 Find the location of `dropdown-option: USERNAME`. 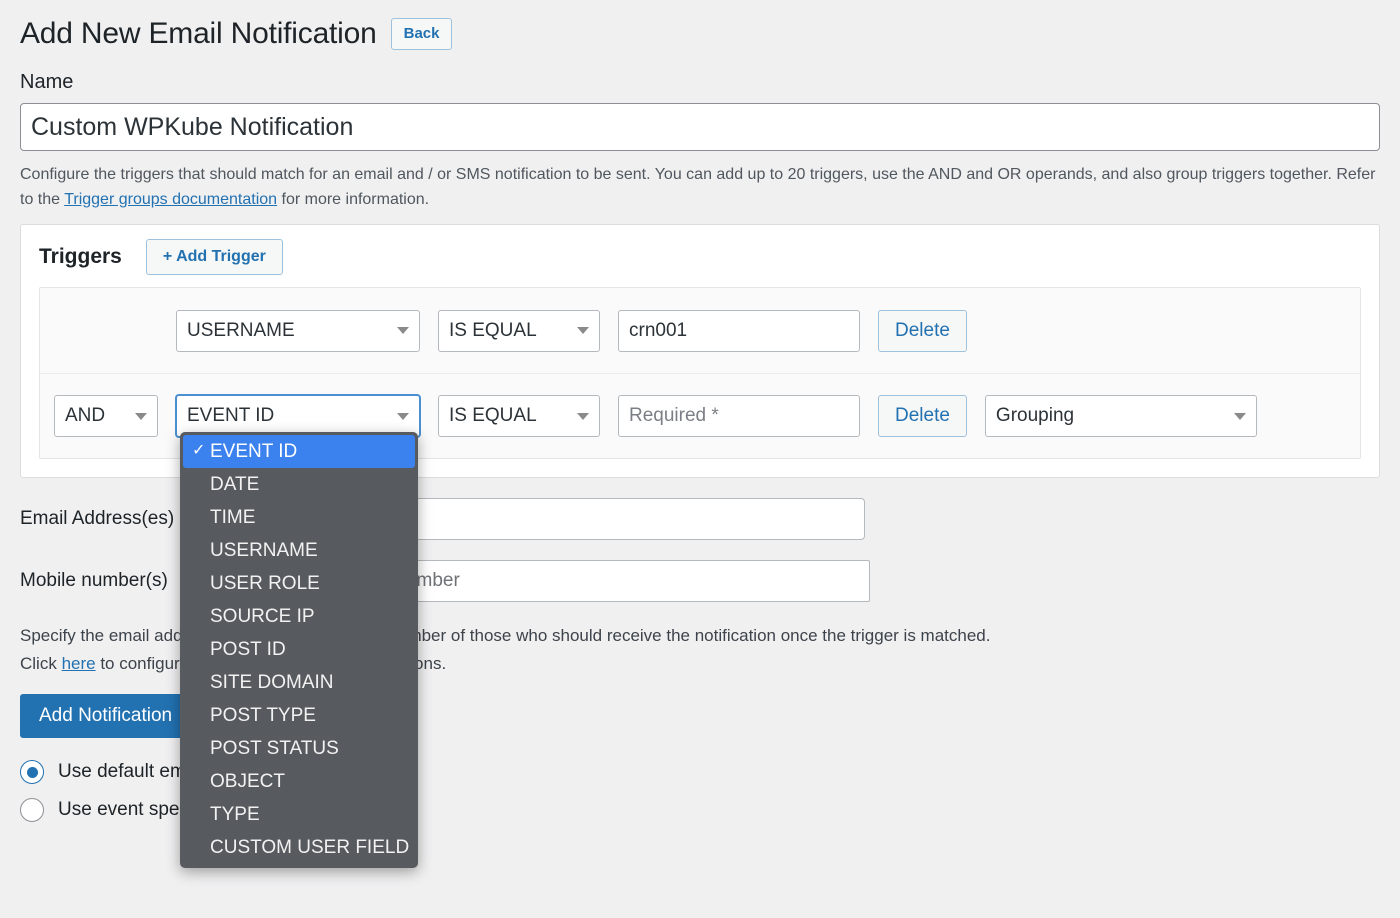

dropdown-option: USERNAME is located at coordinates (299, 550).